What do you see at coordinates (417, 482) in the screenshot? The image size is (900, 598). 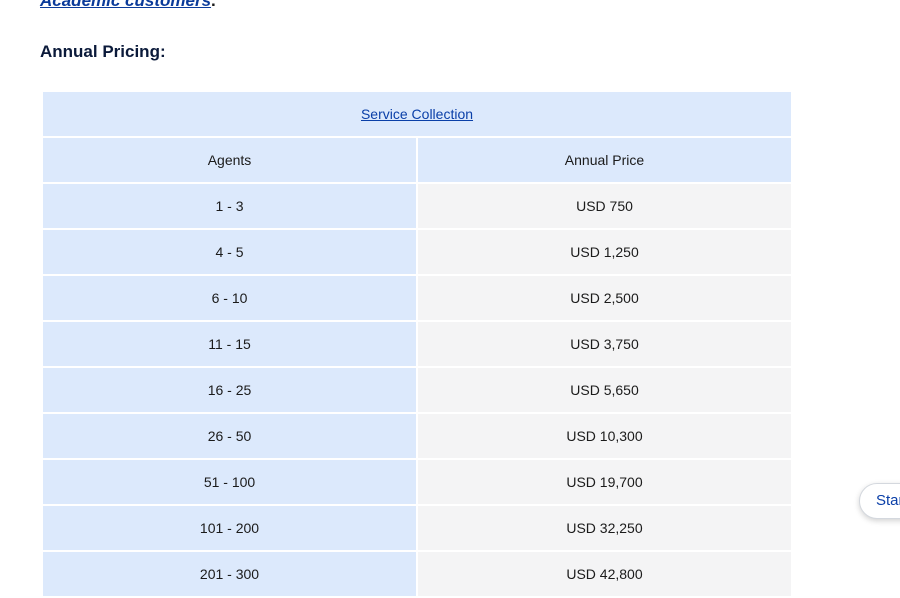 I see `table-row: 51 - 100 USD 19,700` at bounding box center [417, 482].